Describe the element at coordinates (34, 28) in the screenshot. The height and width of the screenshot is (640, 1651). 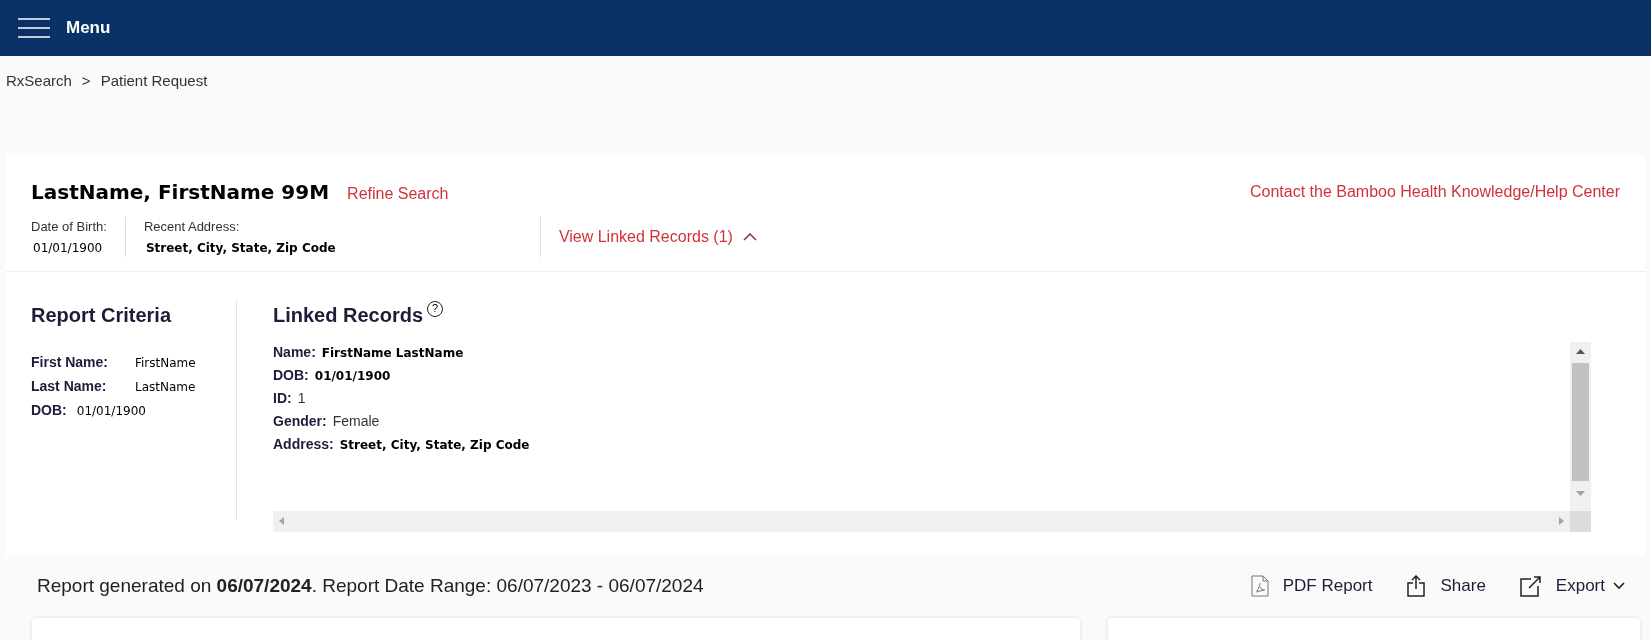
I see `menu-icon` at that location.